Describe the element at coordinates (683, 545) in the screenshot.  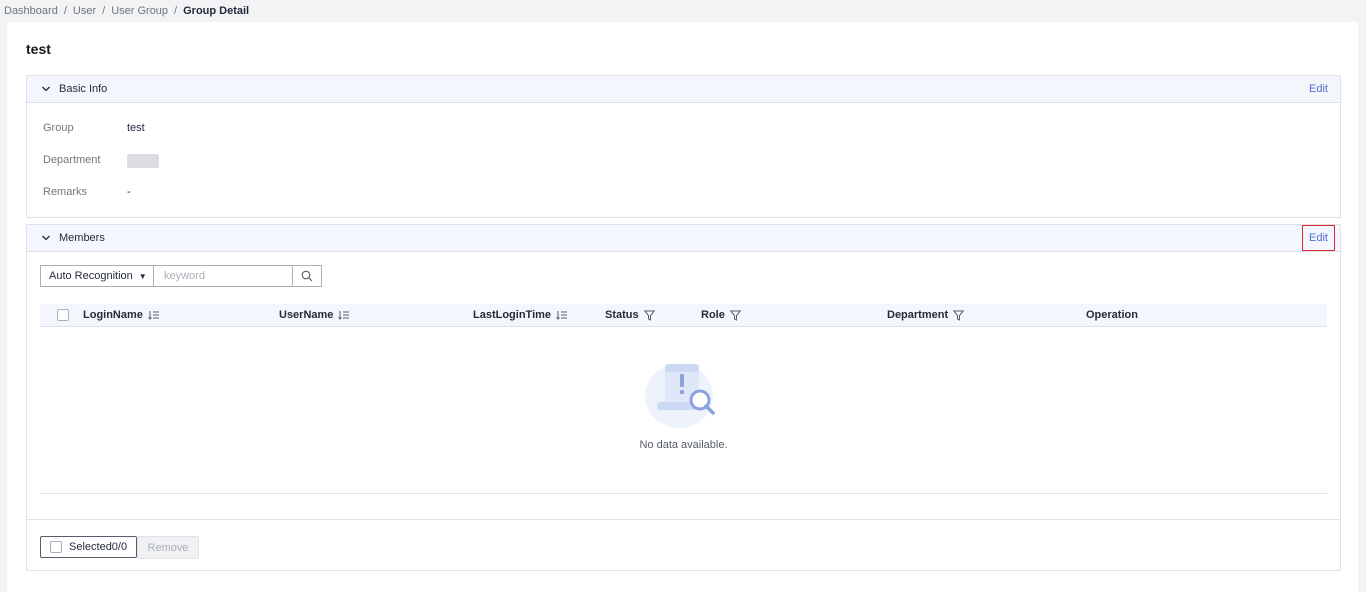
I see `members-footer: Selected0/0 Remove` at that location.